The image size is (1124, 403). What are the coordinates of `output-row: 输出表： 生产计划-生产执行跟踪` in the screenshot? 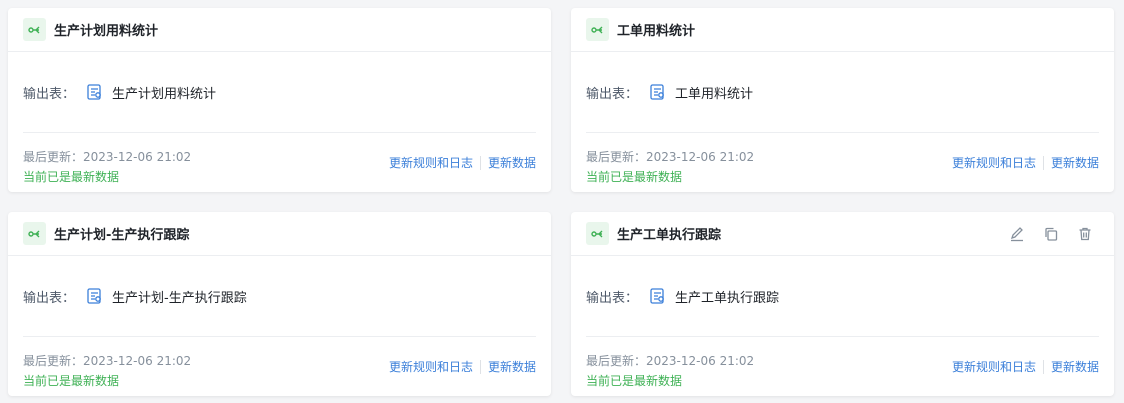 It's located at (279, 296).